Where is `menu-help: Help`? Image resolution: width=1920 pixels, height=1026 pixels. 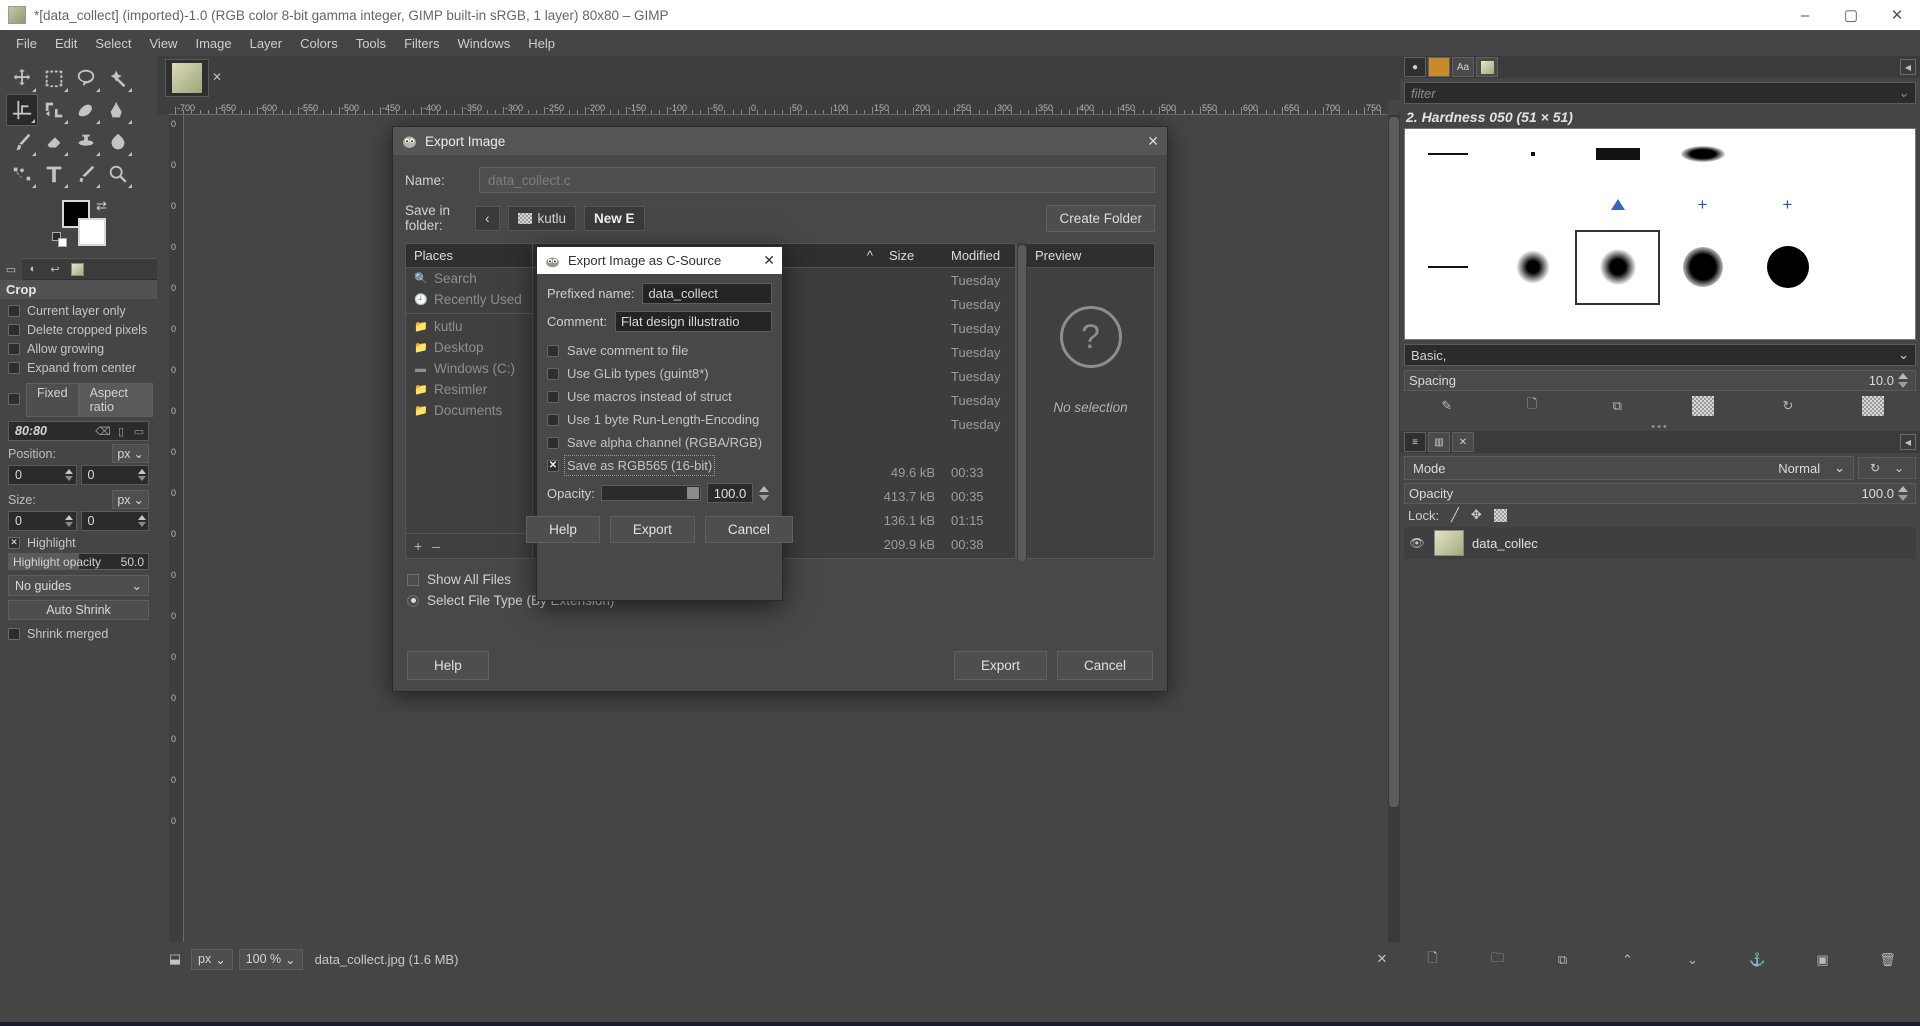 menu-help: Help is located at coordinates (541, 43).